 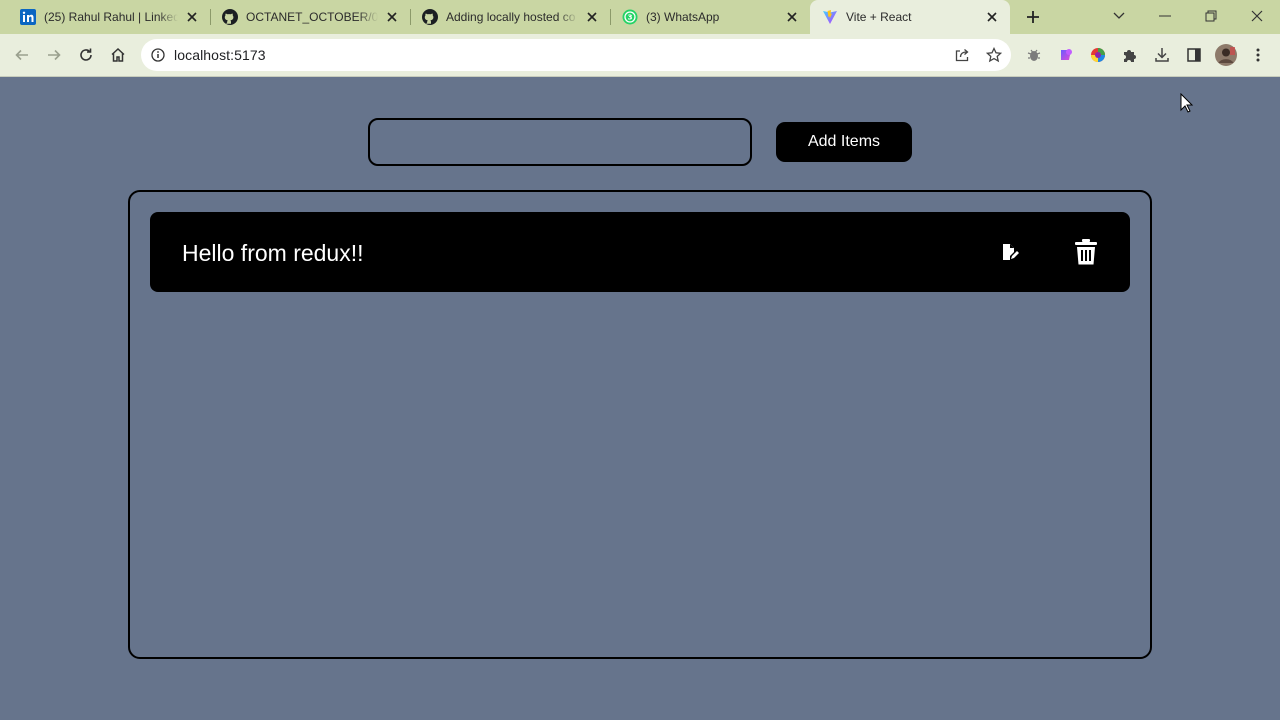 I want to click on edit-icon, so click(x=1010, y=252).